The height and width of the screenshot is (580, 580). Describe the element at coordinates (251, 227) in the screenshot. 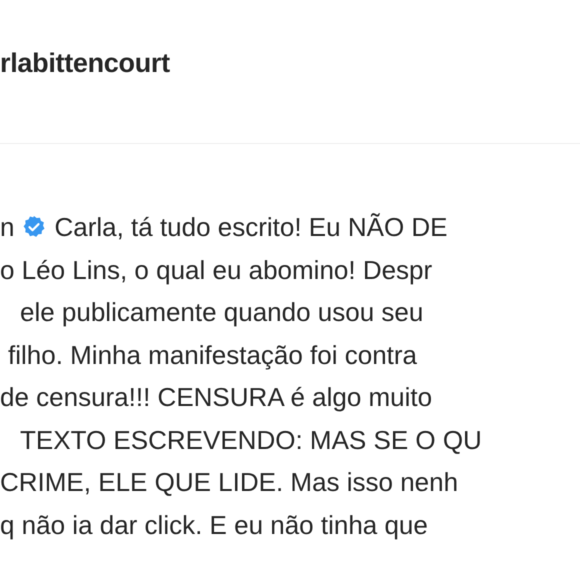

I see `comment-text-line: Carla, tá tudo escrito! Eu NÃO DE` at that location.